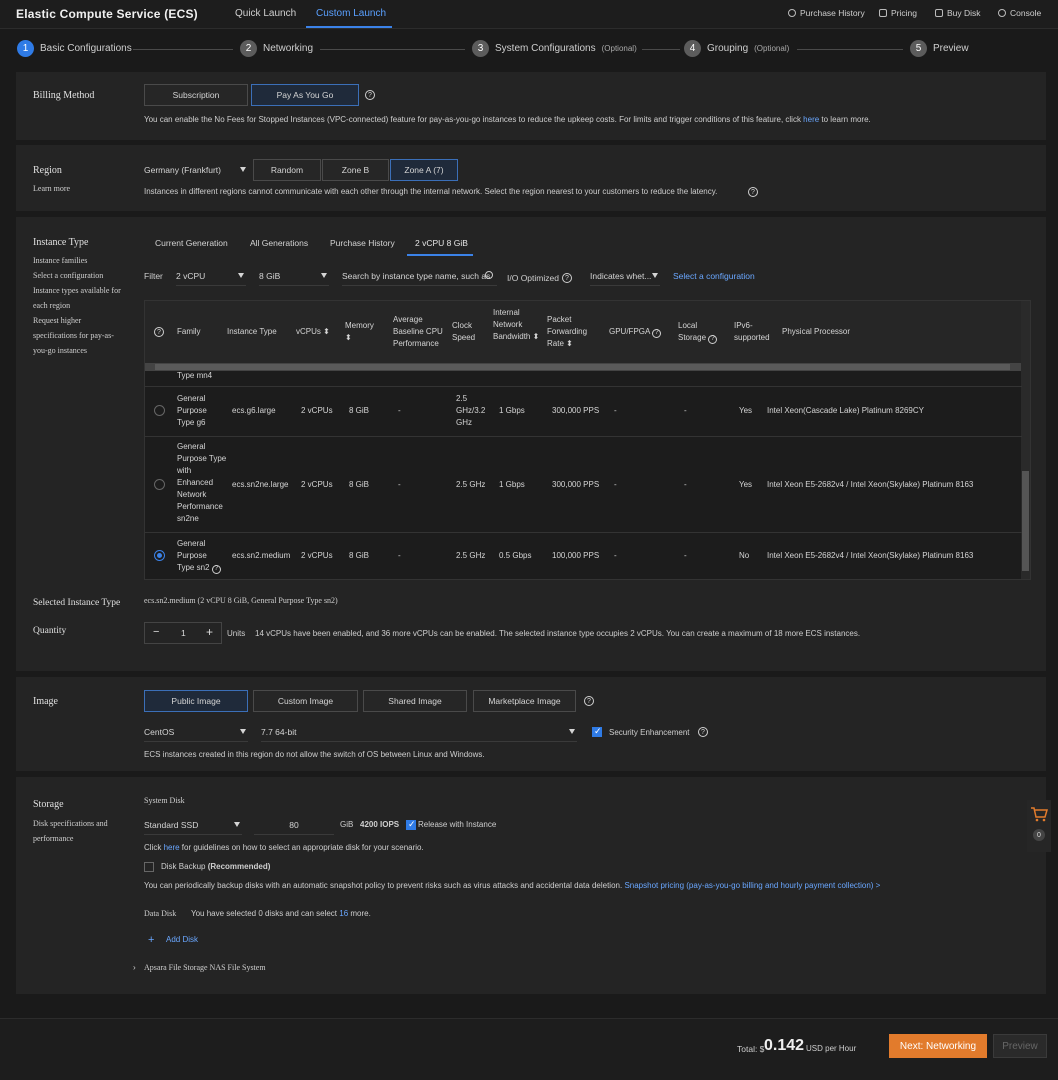 The height and width of the screenshot is (1080, 1058). Describe the element at coordinates (756, 332) in the screenshot. I see `column-ipv6: IPv6-supported` at that location.